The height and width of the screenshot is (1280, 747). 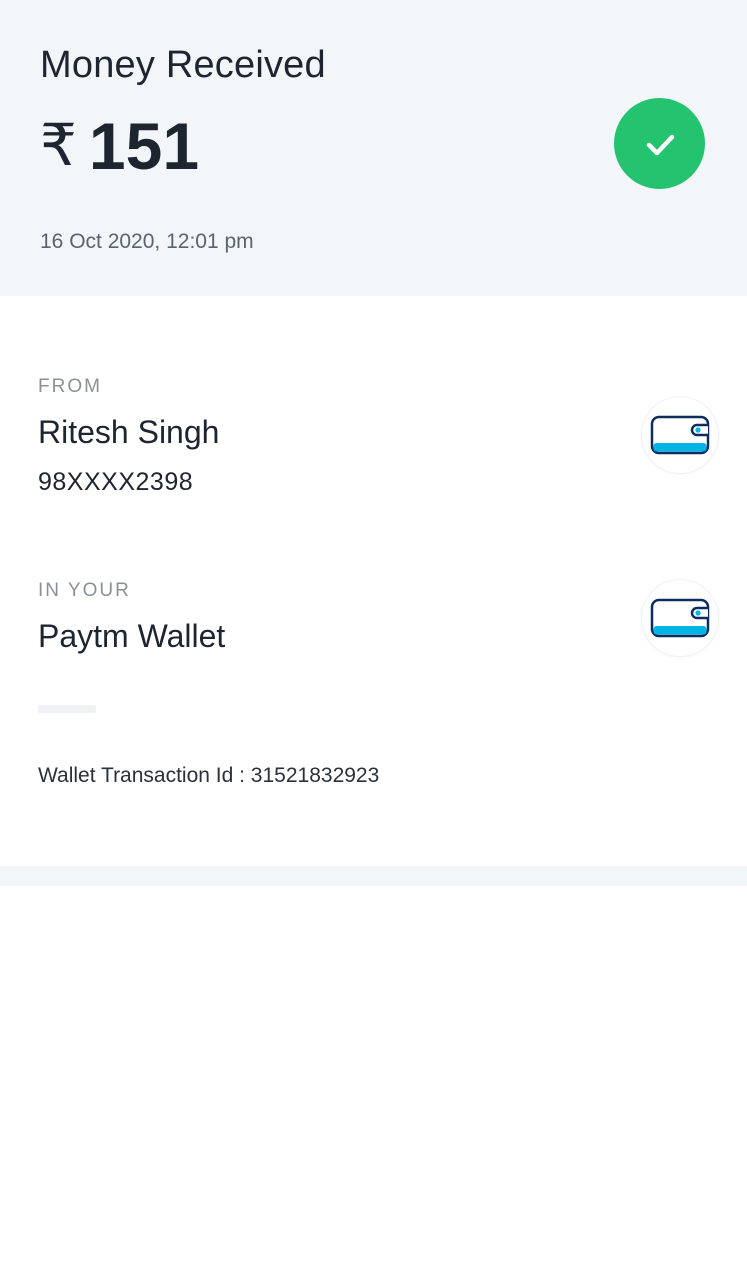 What do you see at coordinates (132, 636) in the screenshot?
I see `destination-name: Paytm Wallet` at bounding box center [132, 636].